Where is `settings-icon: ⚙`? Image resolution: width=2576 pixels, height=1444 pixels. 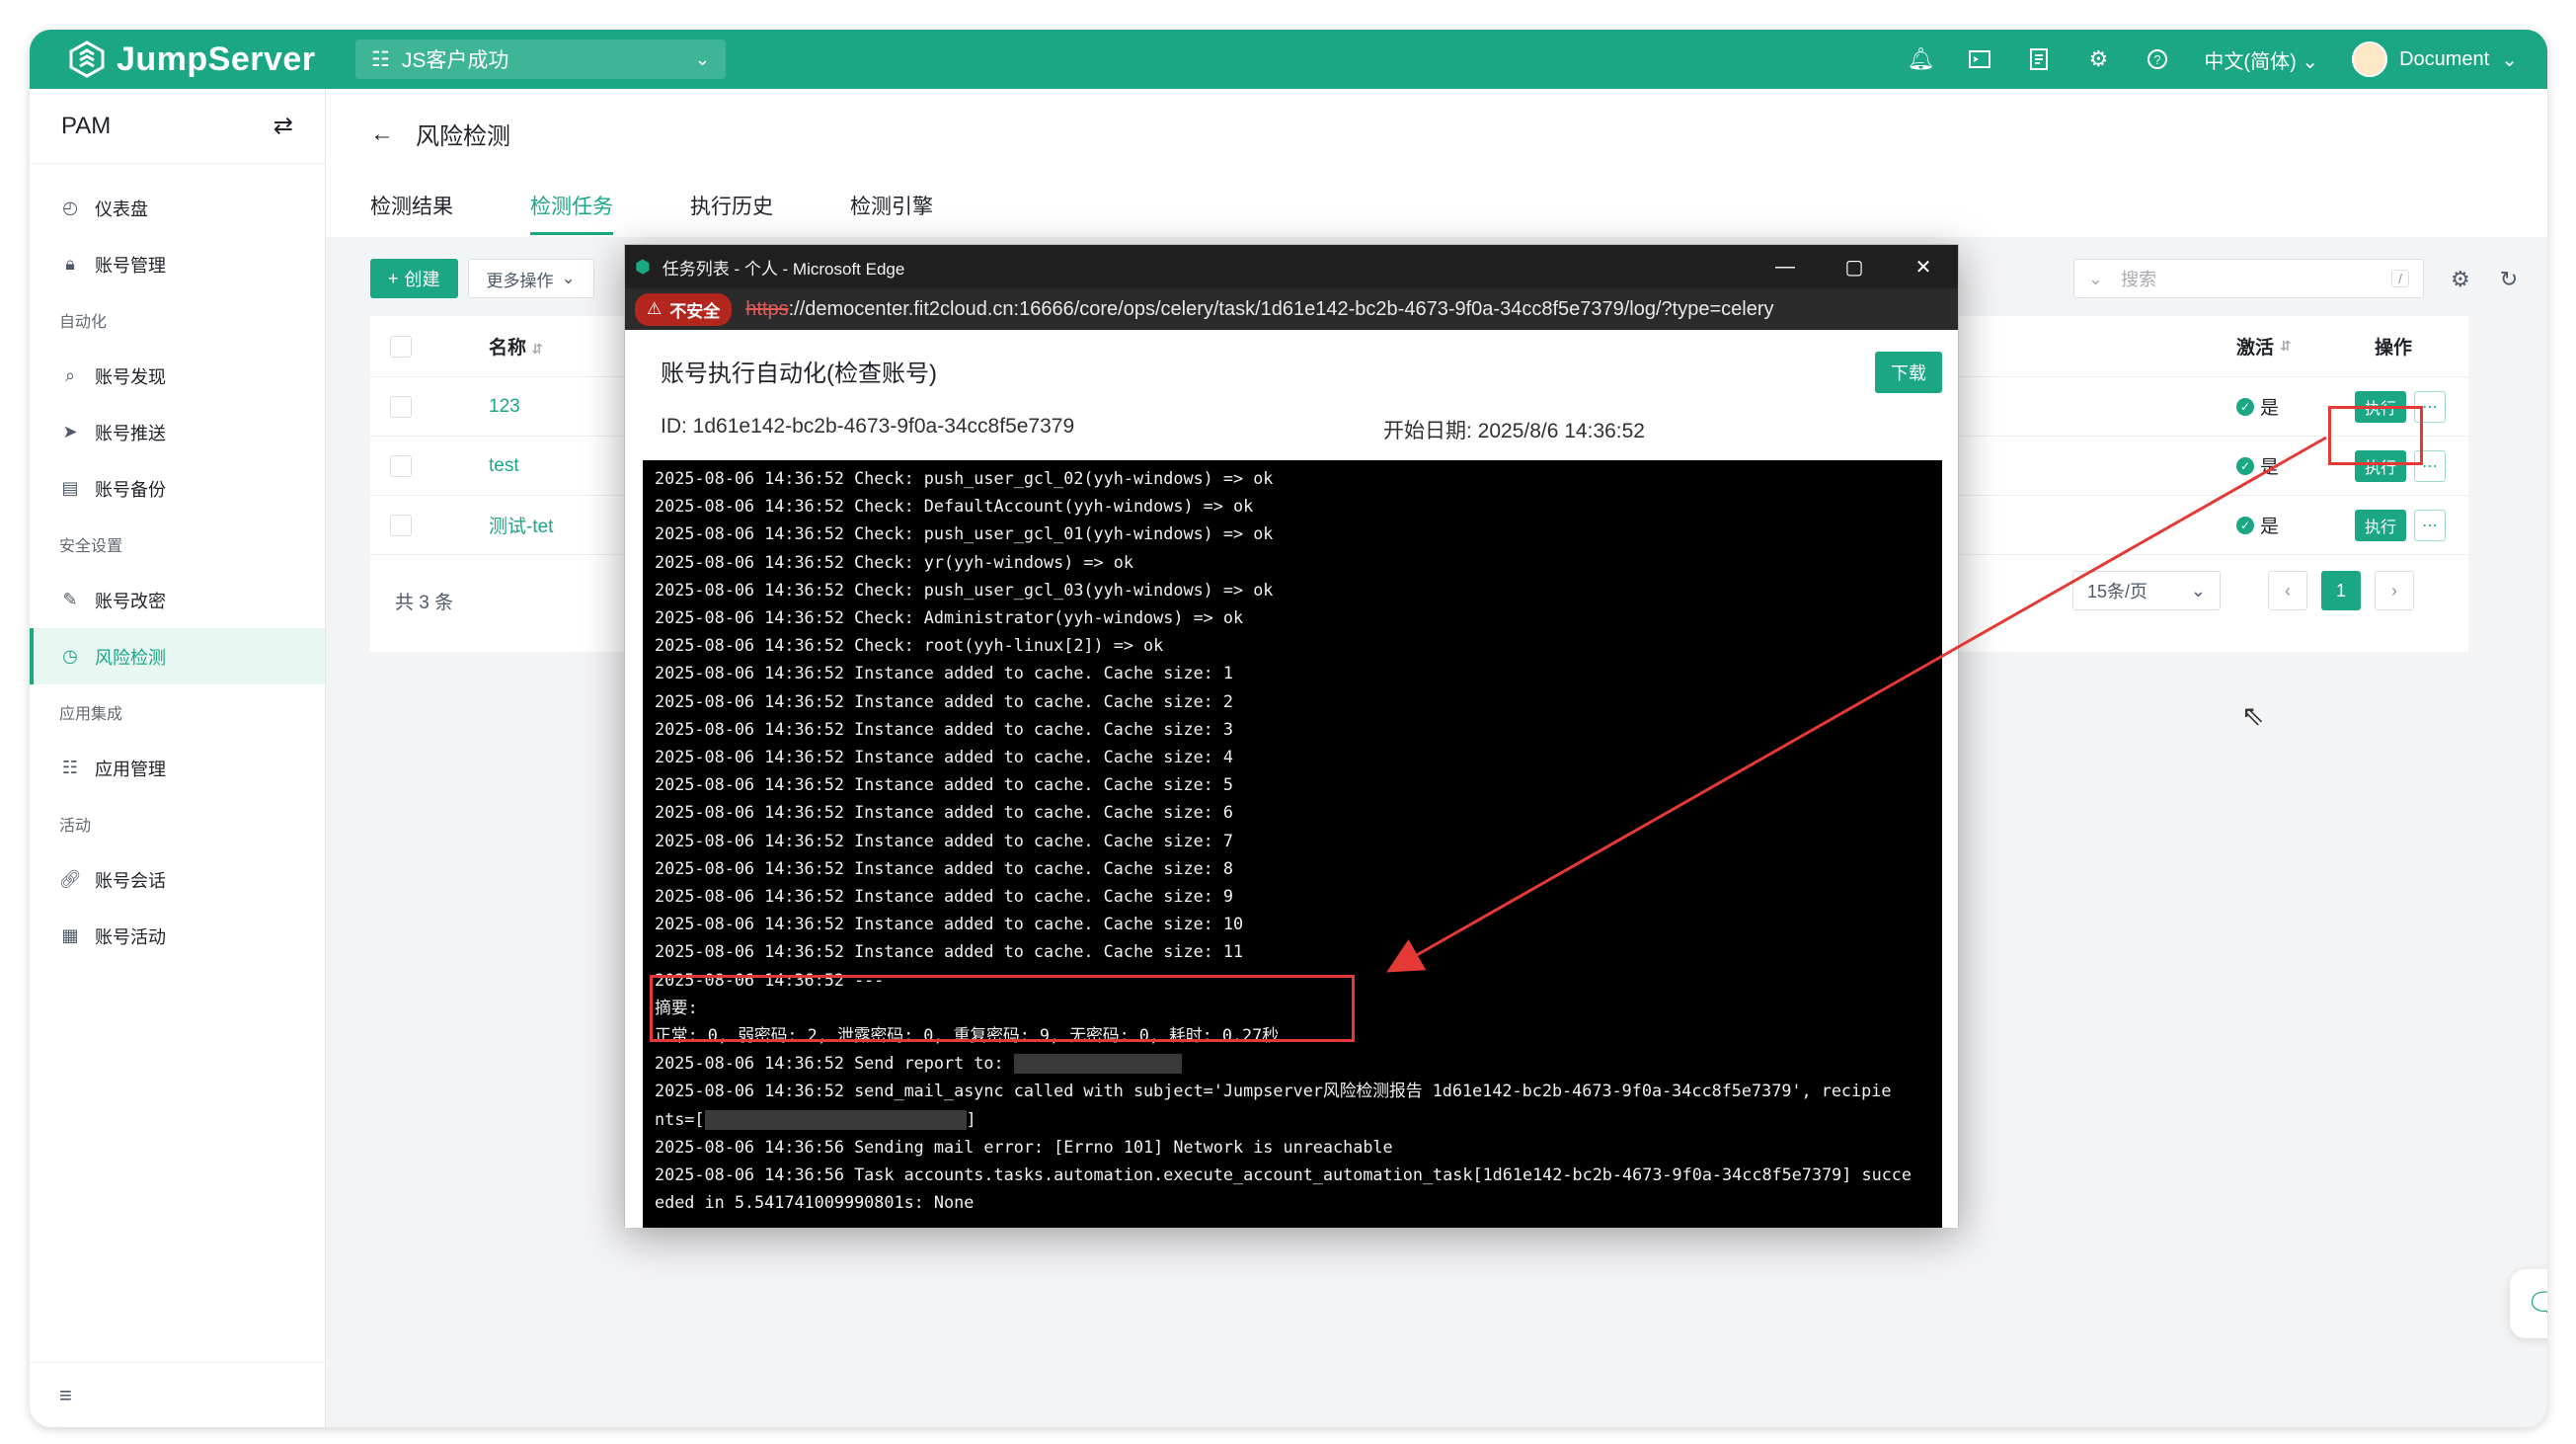 settings-icon: ⚙ is located at coordinates (2460, 279).